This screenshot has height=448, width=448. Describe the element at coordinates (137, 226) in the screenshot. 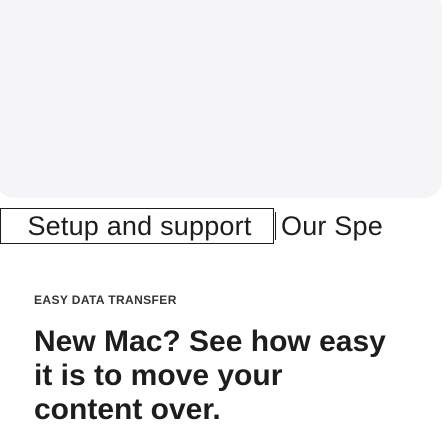

I see `tab-setup-and-support: Setup and support` at that location.